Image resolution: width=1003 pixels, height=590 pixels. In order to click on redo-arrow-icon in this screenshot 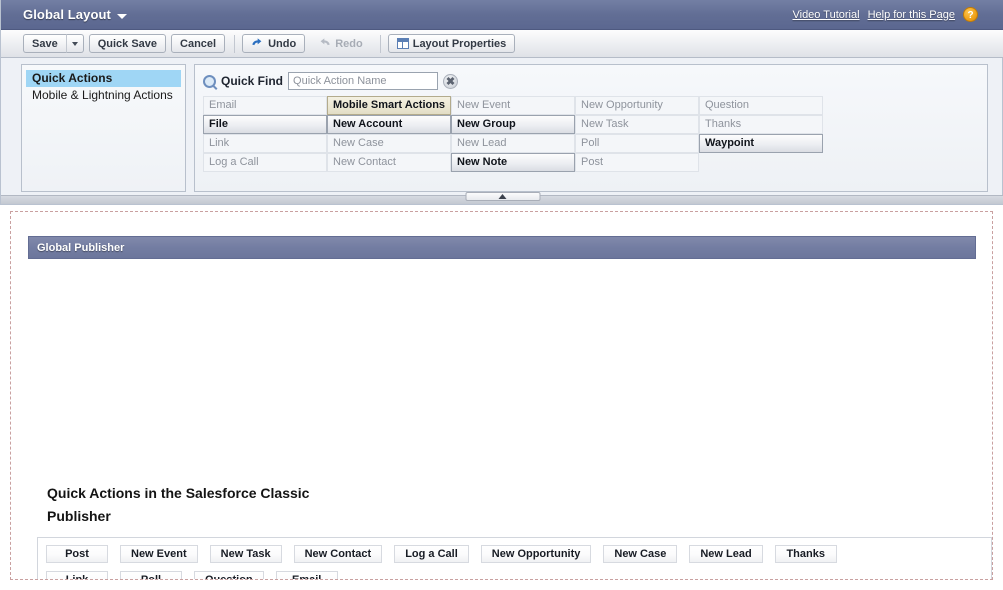, I will do `click(324, 43)`.